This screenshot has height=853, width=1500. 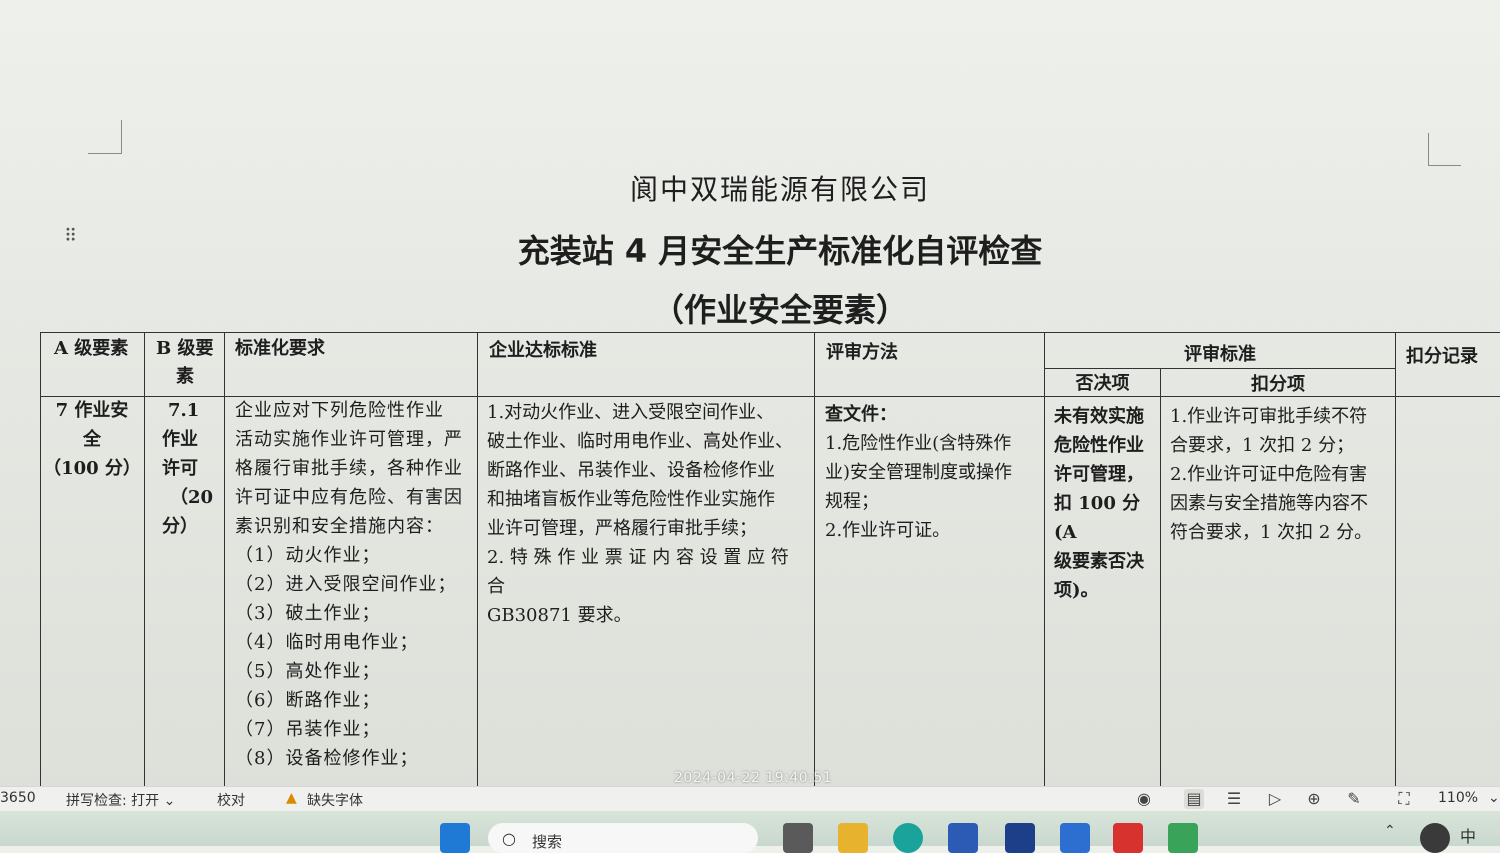 I want to click on wps-icon, so click(x=1128, y=838).